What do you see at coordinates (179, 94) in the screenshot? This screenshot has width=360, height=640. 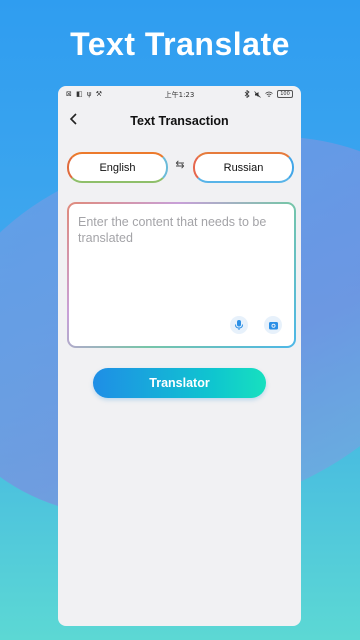 I see `status-bar: ⊠ ◧ ψ ⚒ 上午1:23 100` at bounding box center [179, 94].